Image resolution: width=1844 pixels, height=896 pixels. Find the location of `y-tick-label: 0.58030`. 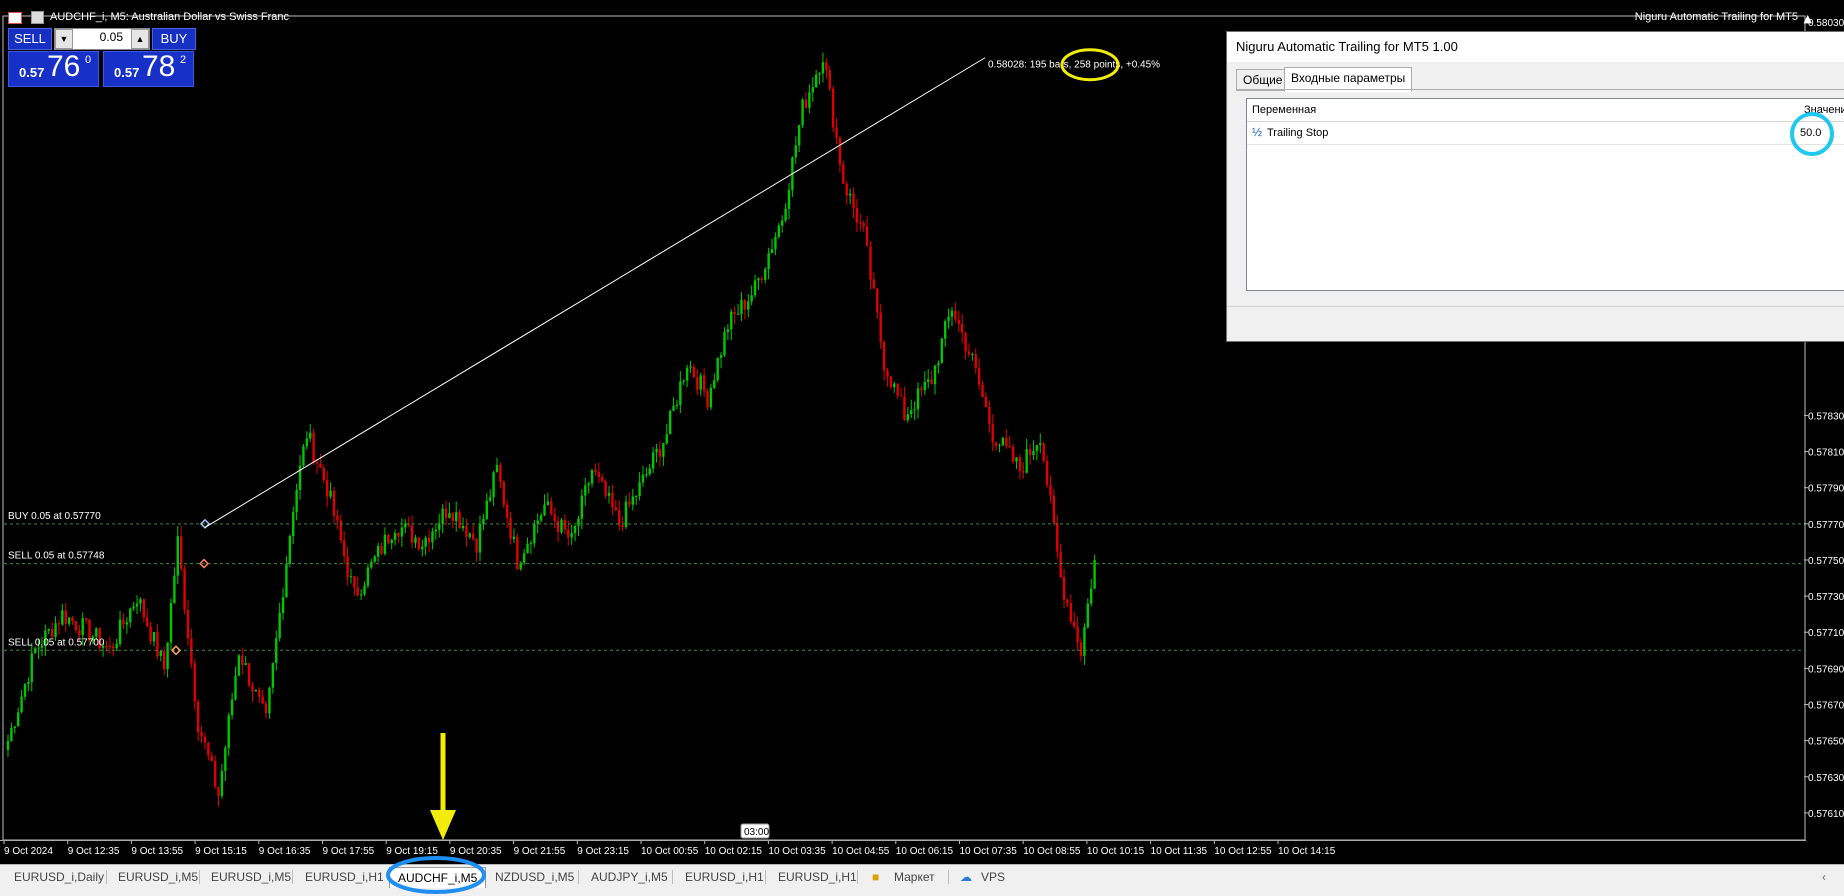

y-tick-label: 0.58030 is located at coordinates (1826, 23).